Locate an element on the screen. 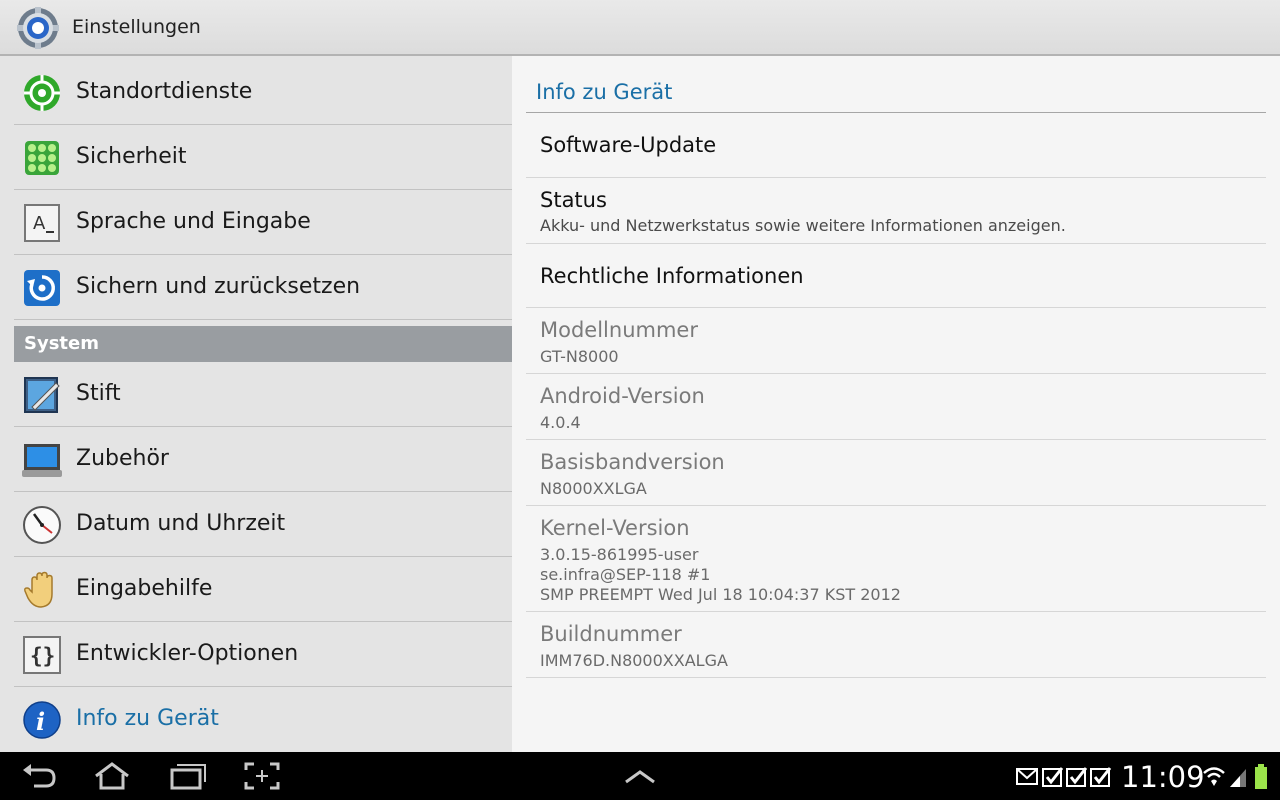 This screenshot has height=800, width=1280. sidebar-item-label: Standortdienste is located at coordinates (164, 91).